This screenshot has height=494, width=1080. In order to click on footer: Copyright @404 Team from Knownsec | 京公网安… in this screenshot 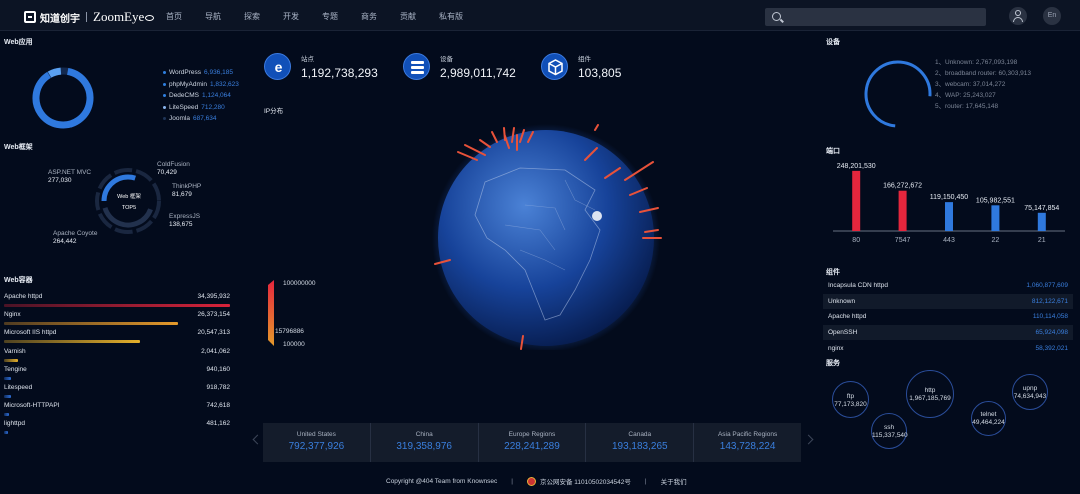, I will do `click(536, 481)`.